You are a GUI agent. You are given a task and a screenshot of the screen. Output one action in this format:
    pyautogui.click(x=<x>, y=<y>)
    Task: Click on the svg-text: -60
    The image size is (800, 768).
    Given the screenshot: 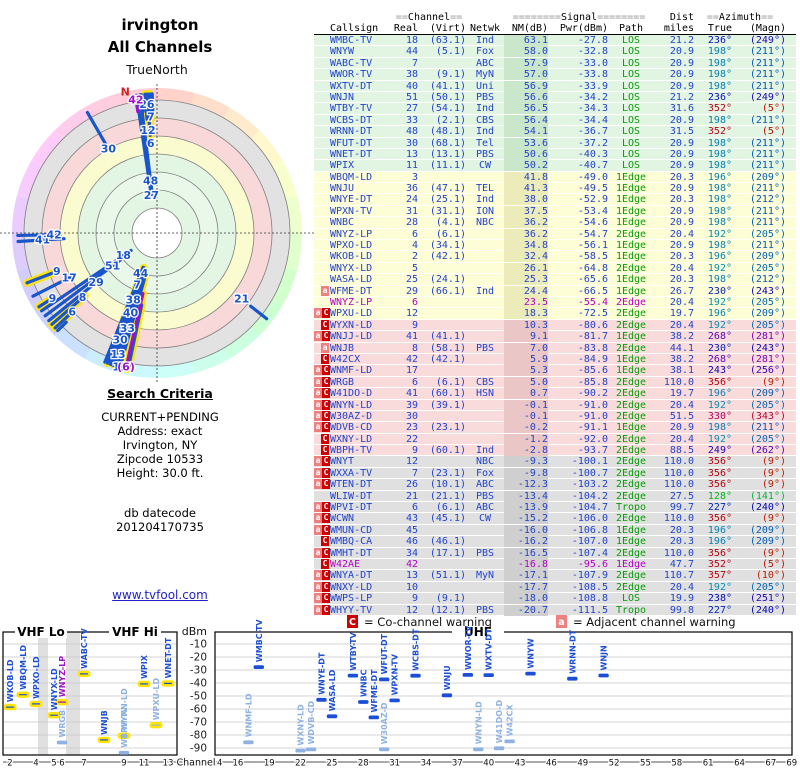 What is the action you would take?
    pyautogui.click(x=198, y=710)
    